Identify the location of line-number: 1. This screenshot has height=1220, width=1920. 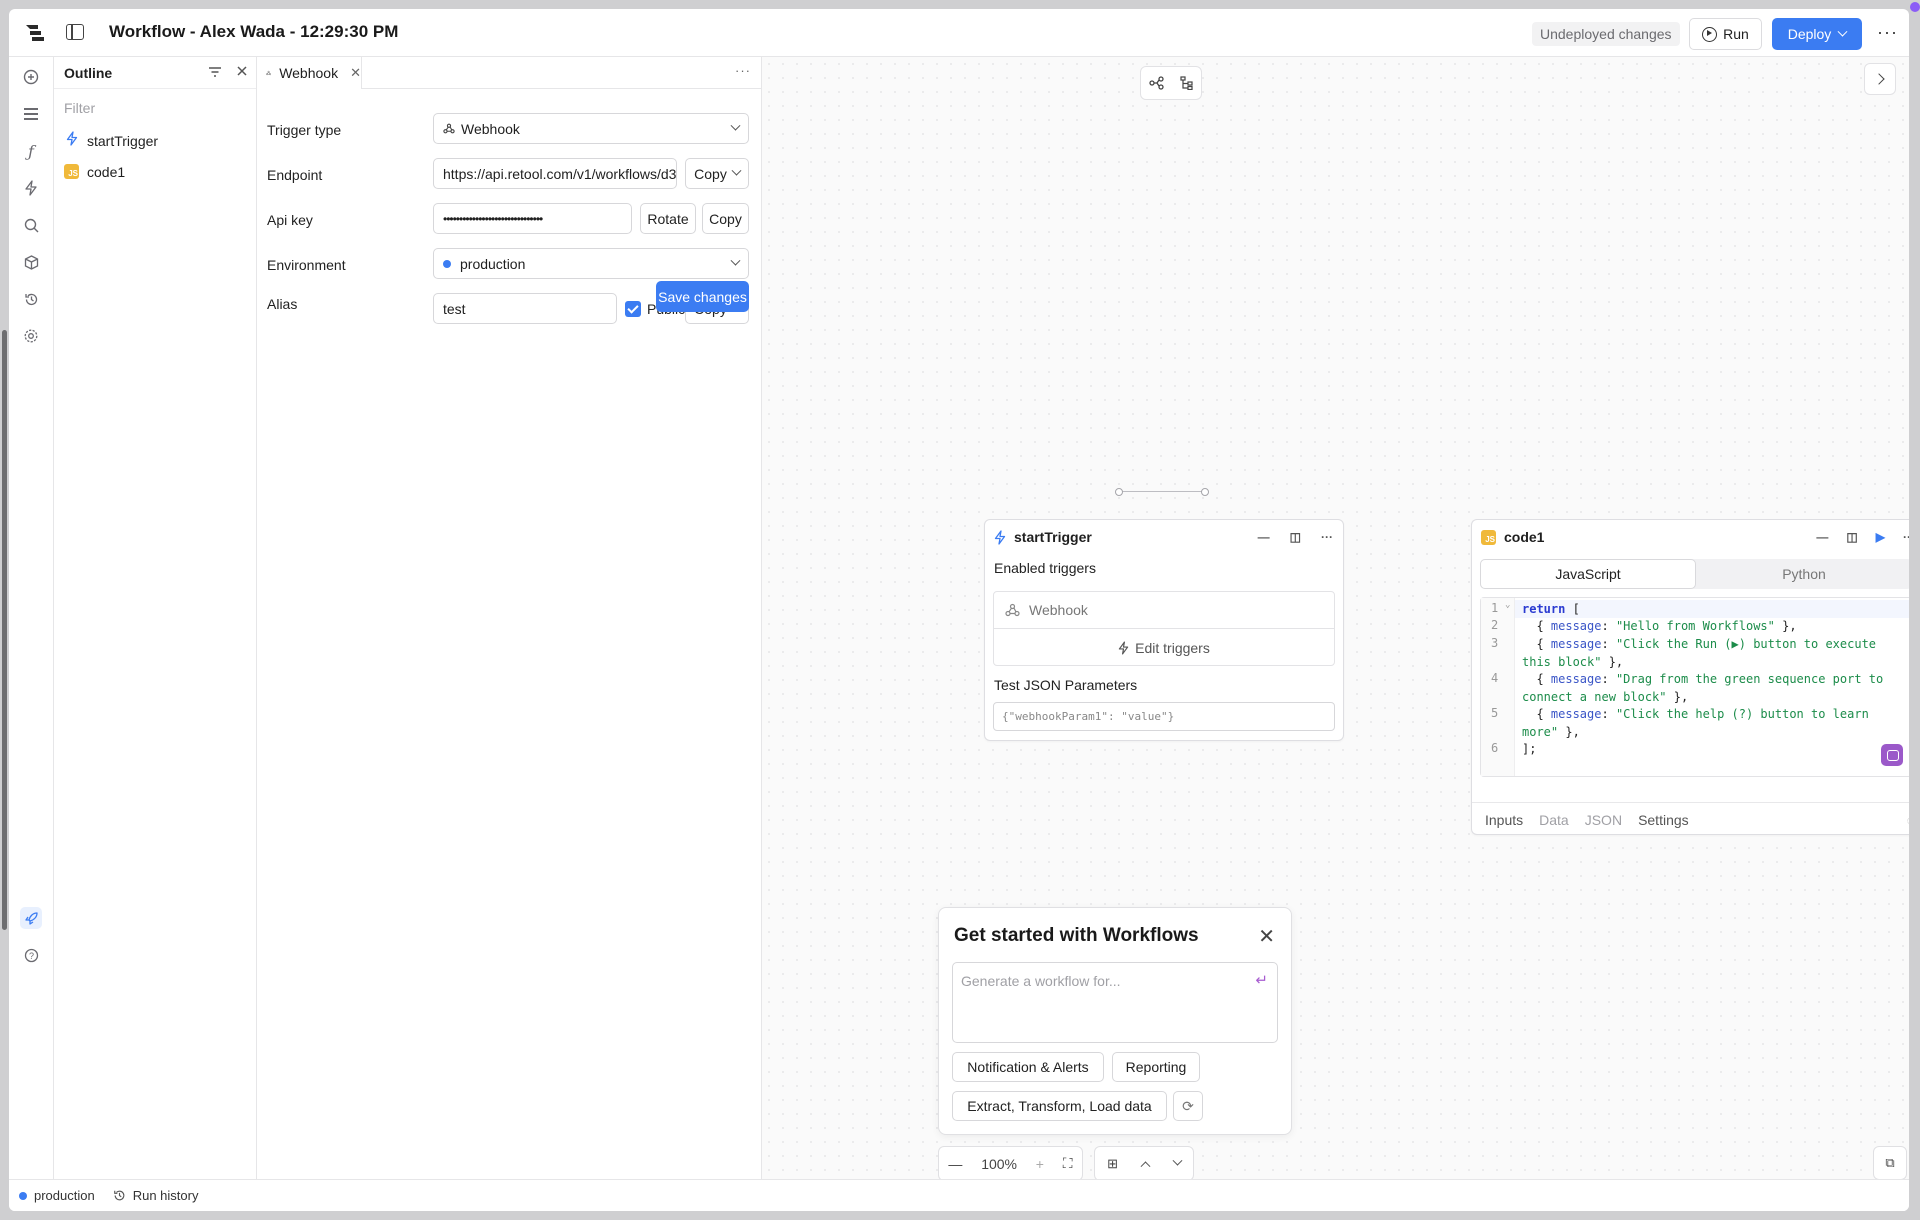
(1495, 608).